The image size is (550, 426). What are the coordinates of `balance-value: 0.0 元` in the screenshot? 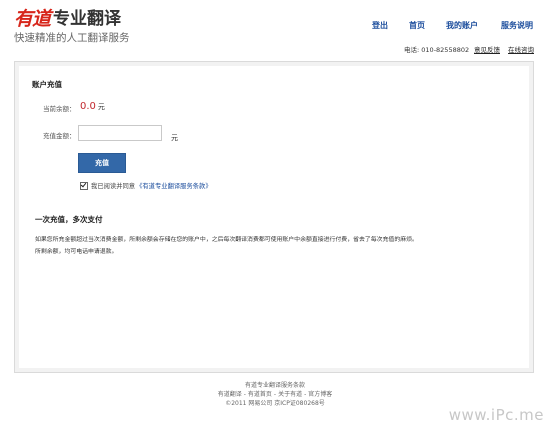 It's located at (92, 106).